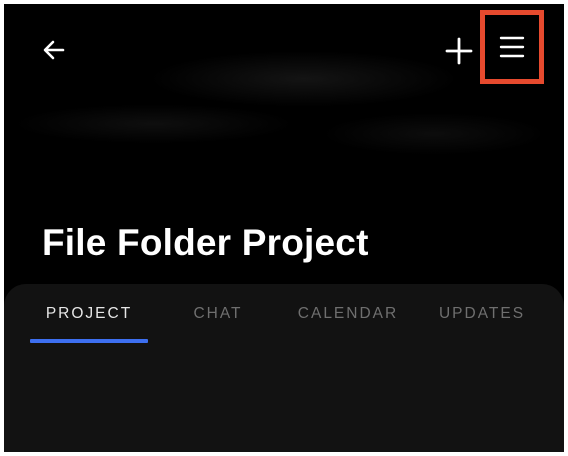 Image resolution: width=568 pixels, height=456 pixels. What do you see at coordinates (89, 341) in the screenshot?
I see `active-tab-indicator` at bounding box center [89, 341].